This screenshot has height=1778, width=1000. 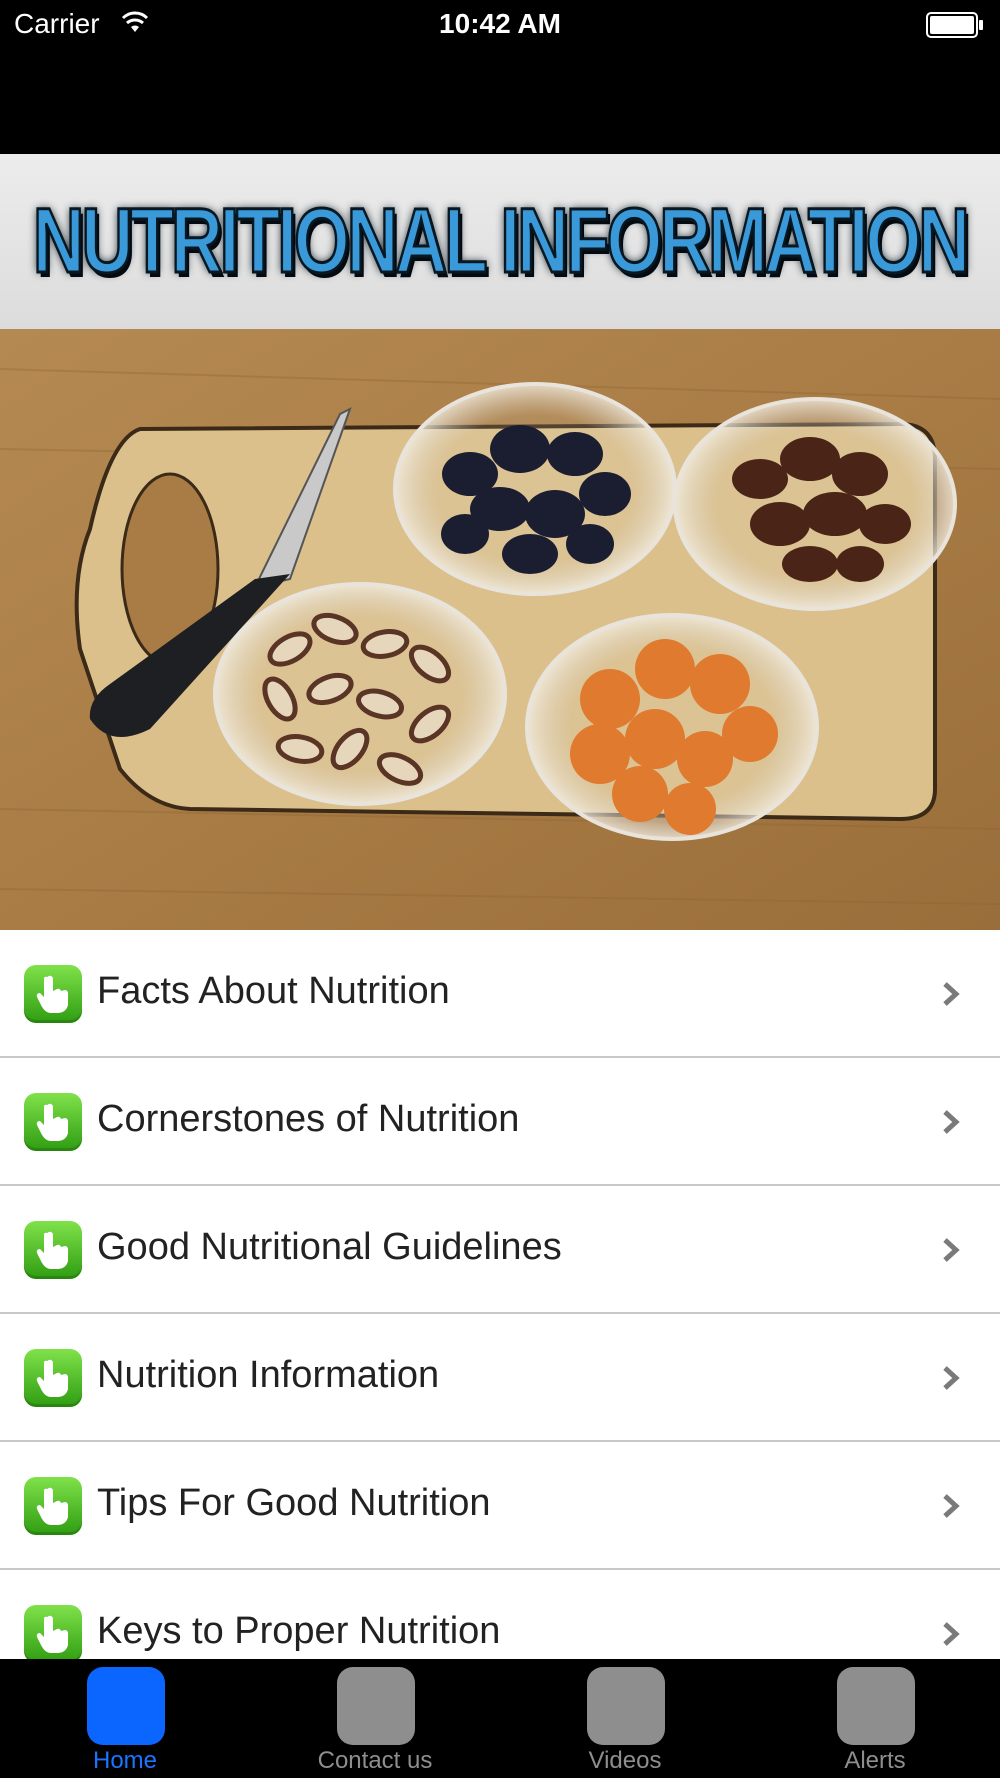 What do you see at coordinates (268, 1375) in the screenshot?
I see `list-item-label: Nutrition Information` at bounding box center [268, 1375].